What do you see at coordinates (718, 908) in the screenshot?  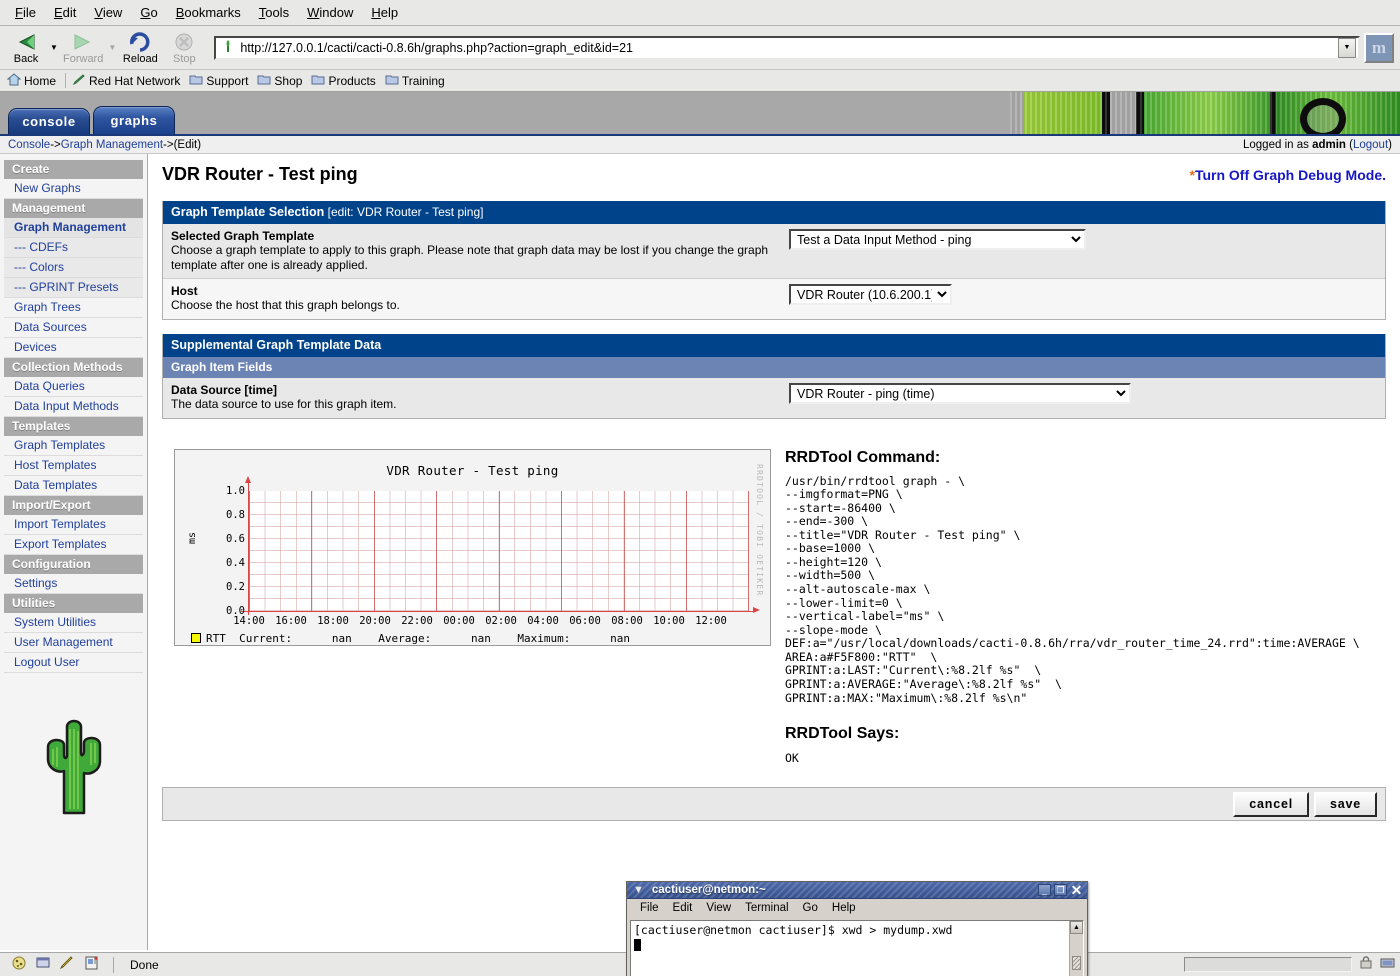 I see `terminal-menu-view: View` at bounding box center [718, 908].